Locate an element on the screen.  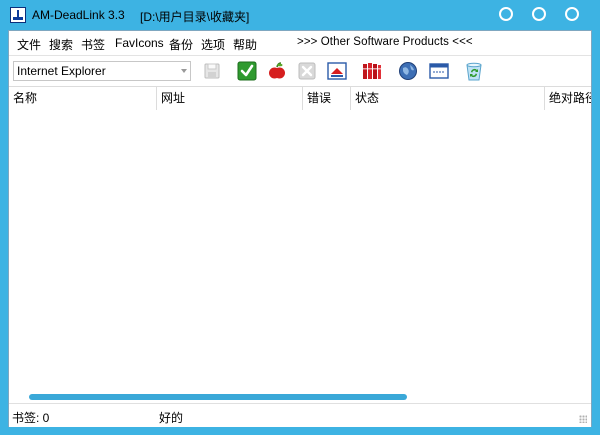
menu-bookmarks: 书签 is located at coordinates (93, 44).